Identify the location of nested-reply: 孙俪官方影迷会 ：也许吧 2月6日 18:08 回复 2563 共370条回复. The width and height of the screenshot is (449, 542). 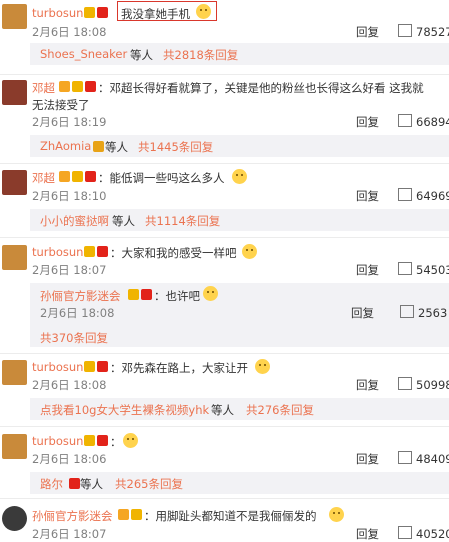
(239, 315).